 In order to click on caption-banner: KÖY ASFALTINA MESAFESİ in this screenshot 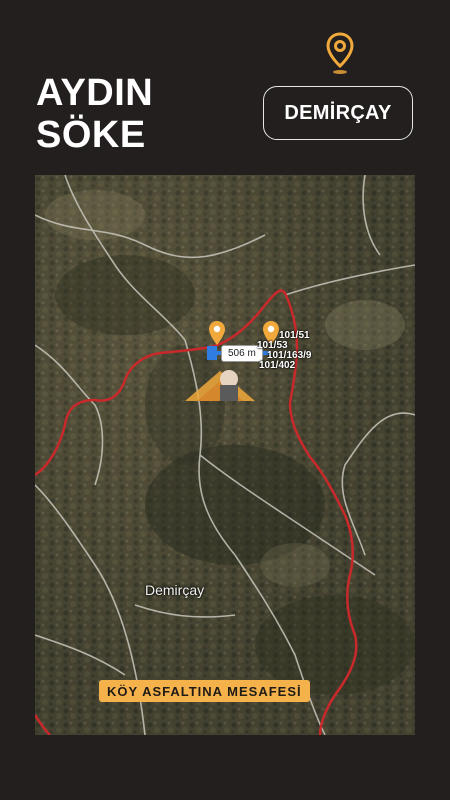, I will do `click(204, 691)`.